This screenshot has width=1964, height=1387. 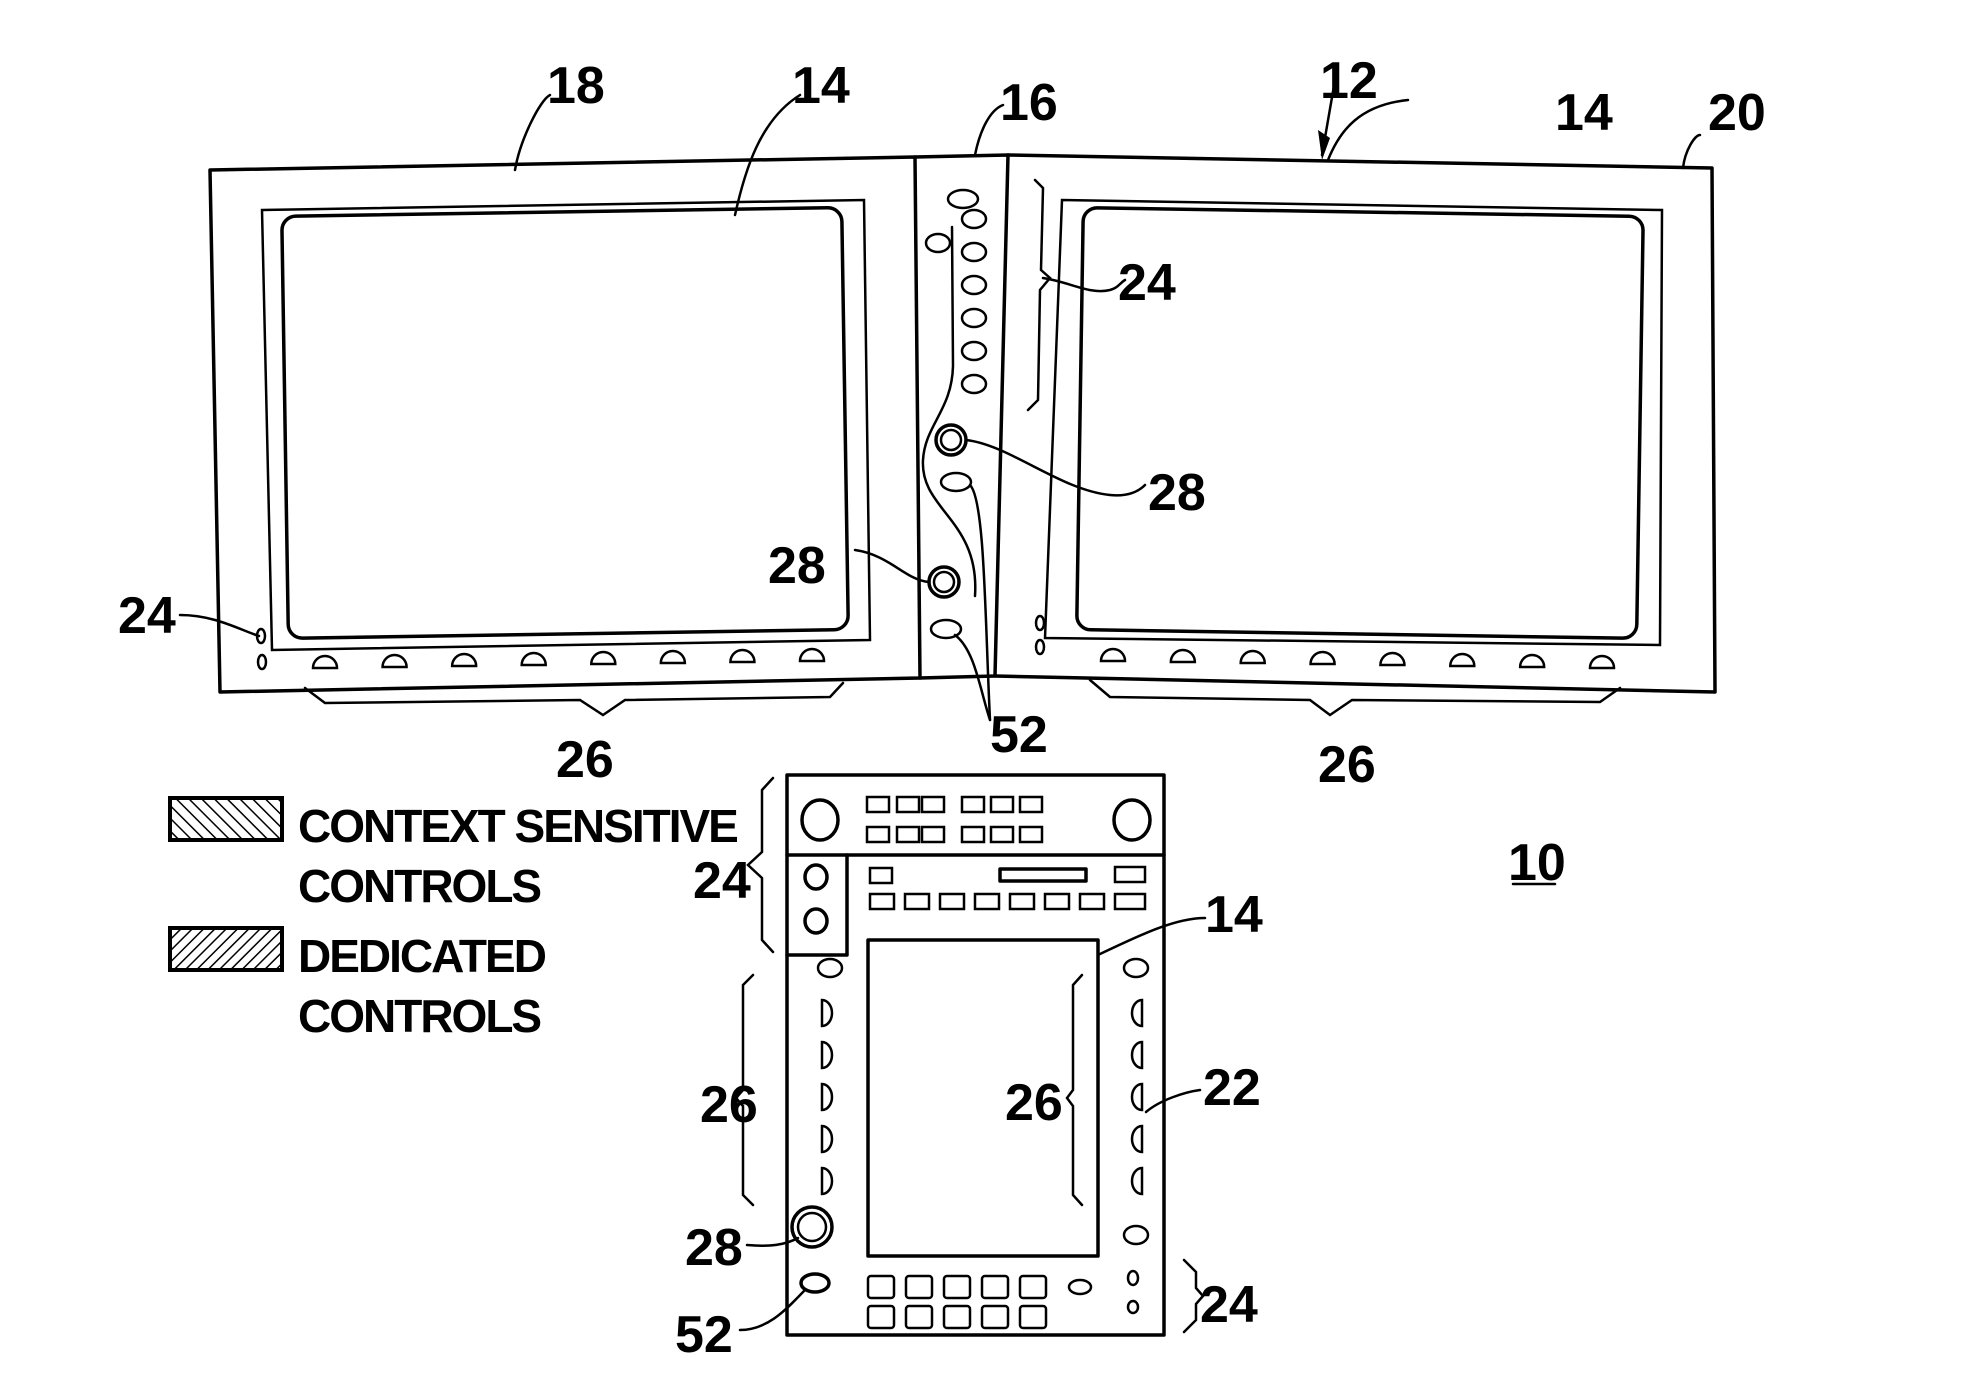 What do you see at coordinates (820, 820) in the screenshot?
I see `cdu-knob-top-left` at bounding box center [820, 820].